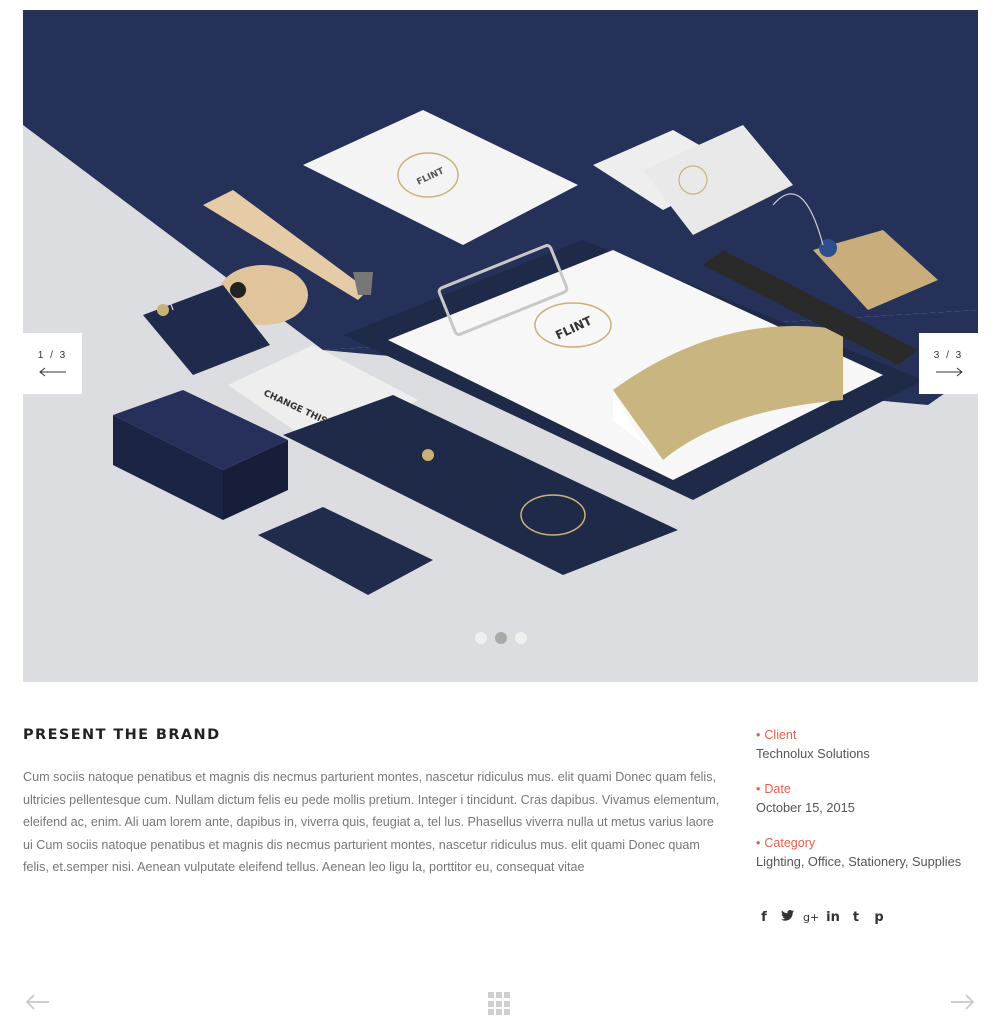 This screenshot has height=1031, width=1000. I want to click on slider-next-button: 3 / 3, so click(948, 363).